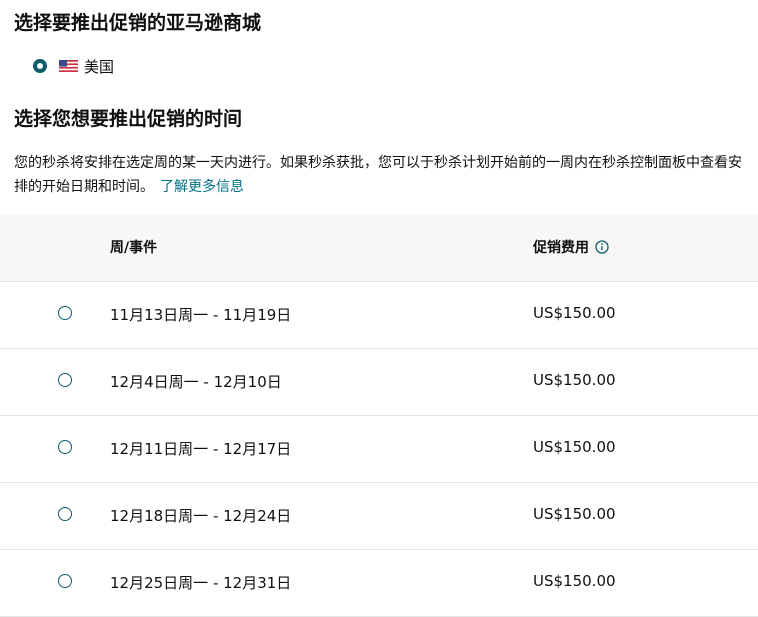 The width and height of the screenshot is (758, 617). What do you see at coordinates (201, 449) in the screenshot?
I see `week-range: 12月11日周一 - 12月17日` at bounding box center [201, 449].